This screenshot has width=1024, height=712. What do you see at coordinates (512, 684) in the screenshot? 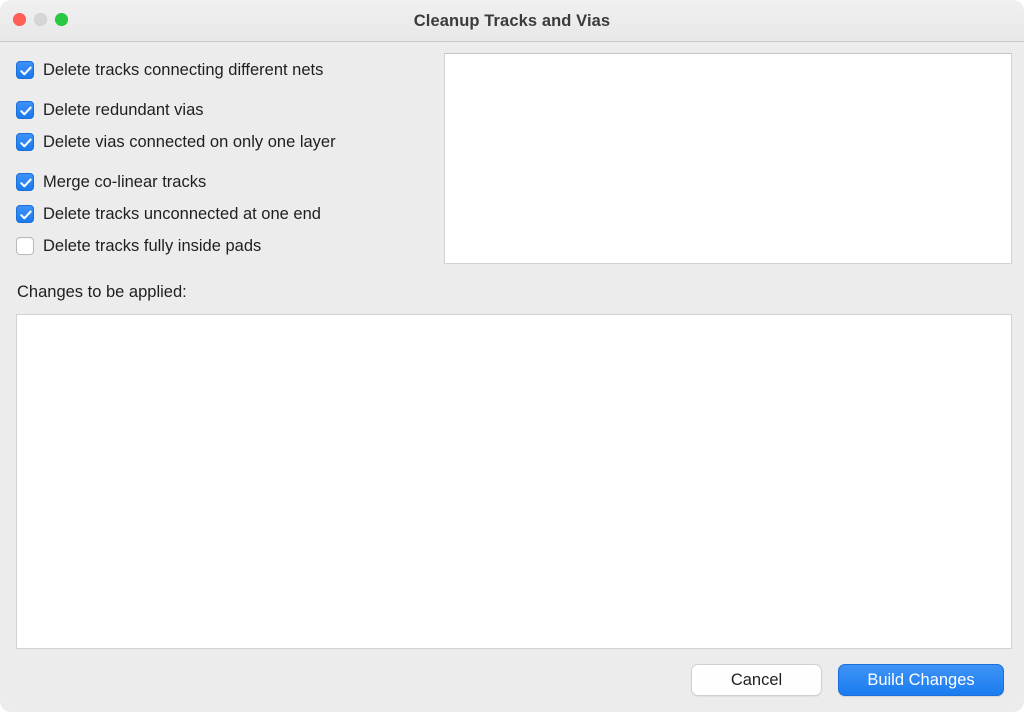
I see `dialog-footer: Cancel Build Changes` at bounding box center [512, 684].